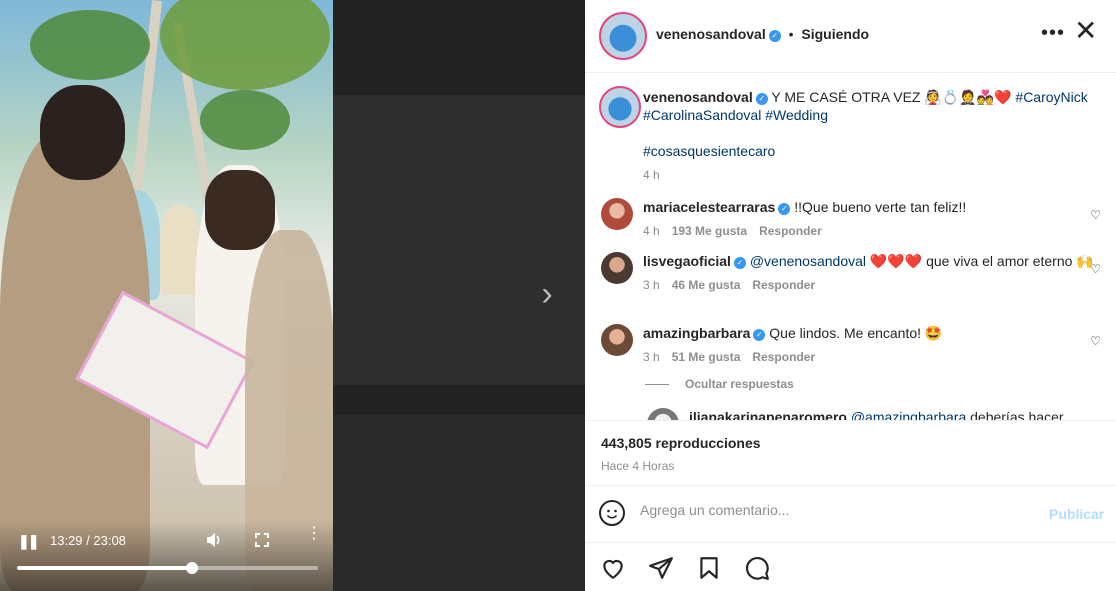  Describe the element at coordinates (638, 466) in the screenshot. I see `post-time: Hace 4 Horas` at that location.